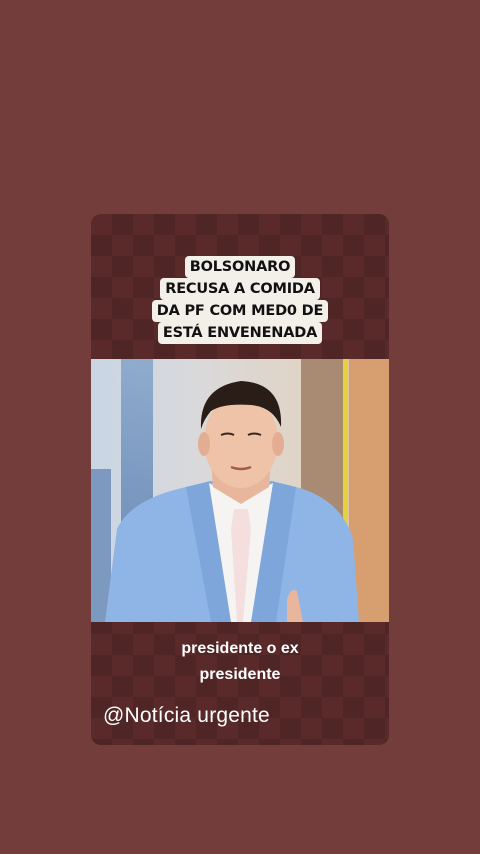  Describe the element at coordinates (240, 662) in the screenshot. I see `subtitle-caption: presidente o ex presidente` at that location.